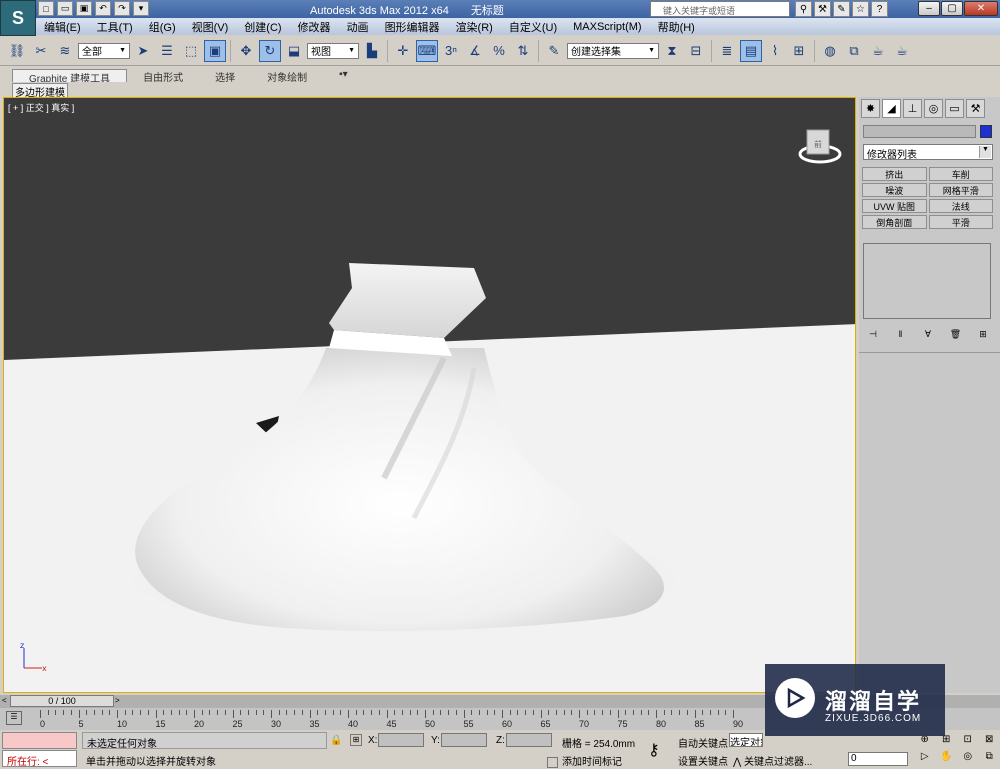 The width and height of the screenshot is (1000, 769). What do you see at coordinates (533, 27) in the screenshot?
I see `menu-customize: 自定义(U)` at bounding box center [533, 27].